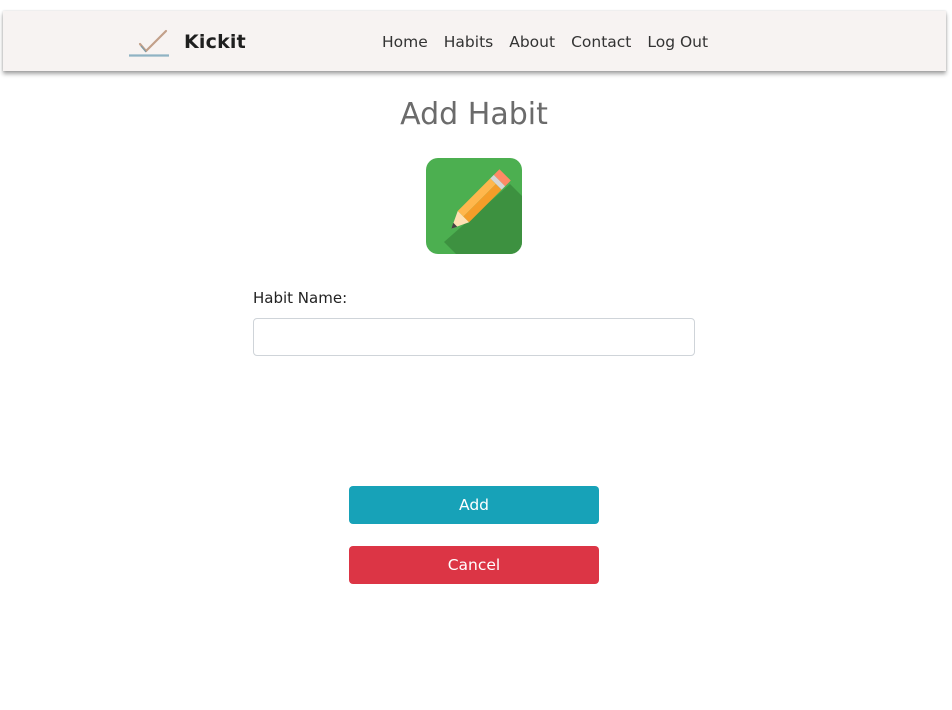  I want to click on navbar: Kickit Home Habits About Contact Log Out, so click(474, 41).